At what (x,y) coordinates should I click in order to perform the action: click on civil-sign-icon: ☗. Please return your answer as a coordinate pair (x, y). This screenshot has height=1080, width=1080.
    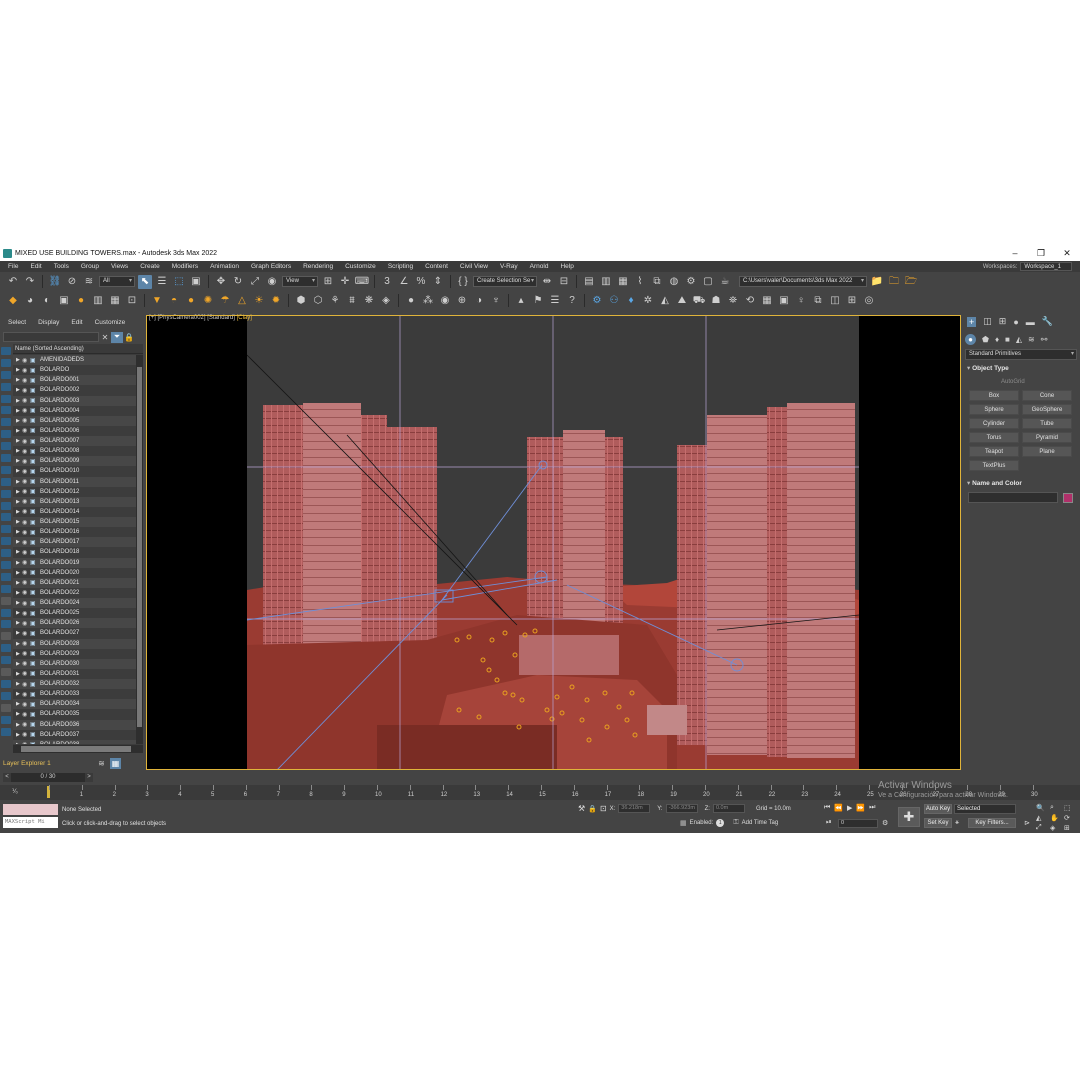
    Looking at the image, I should click on (716, 301).